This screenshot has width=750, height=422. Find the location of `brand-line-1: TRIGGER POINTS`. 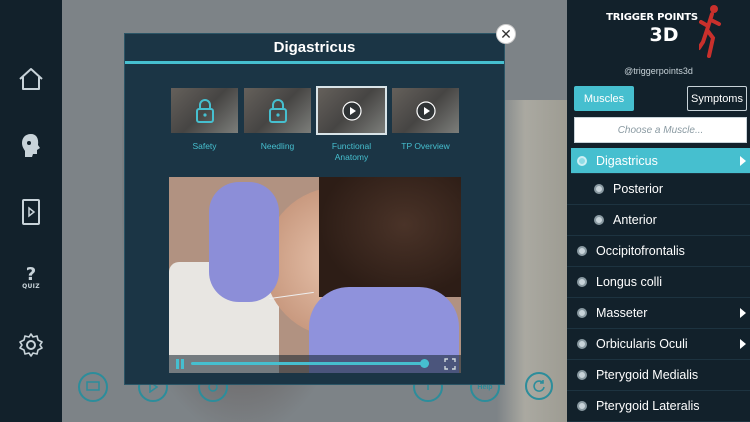

brand-line-1: TRIGGER POINTS is located at coordinates (652, 17).